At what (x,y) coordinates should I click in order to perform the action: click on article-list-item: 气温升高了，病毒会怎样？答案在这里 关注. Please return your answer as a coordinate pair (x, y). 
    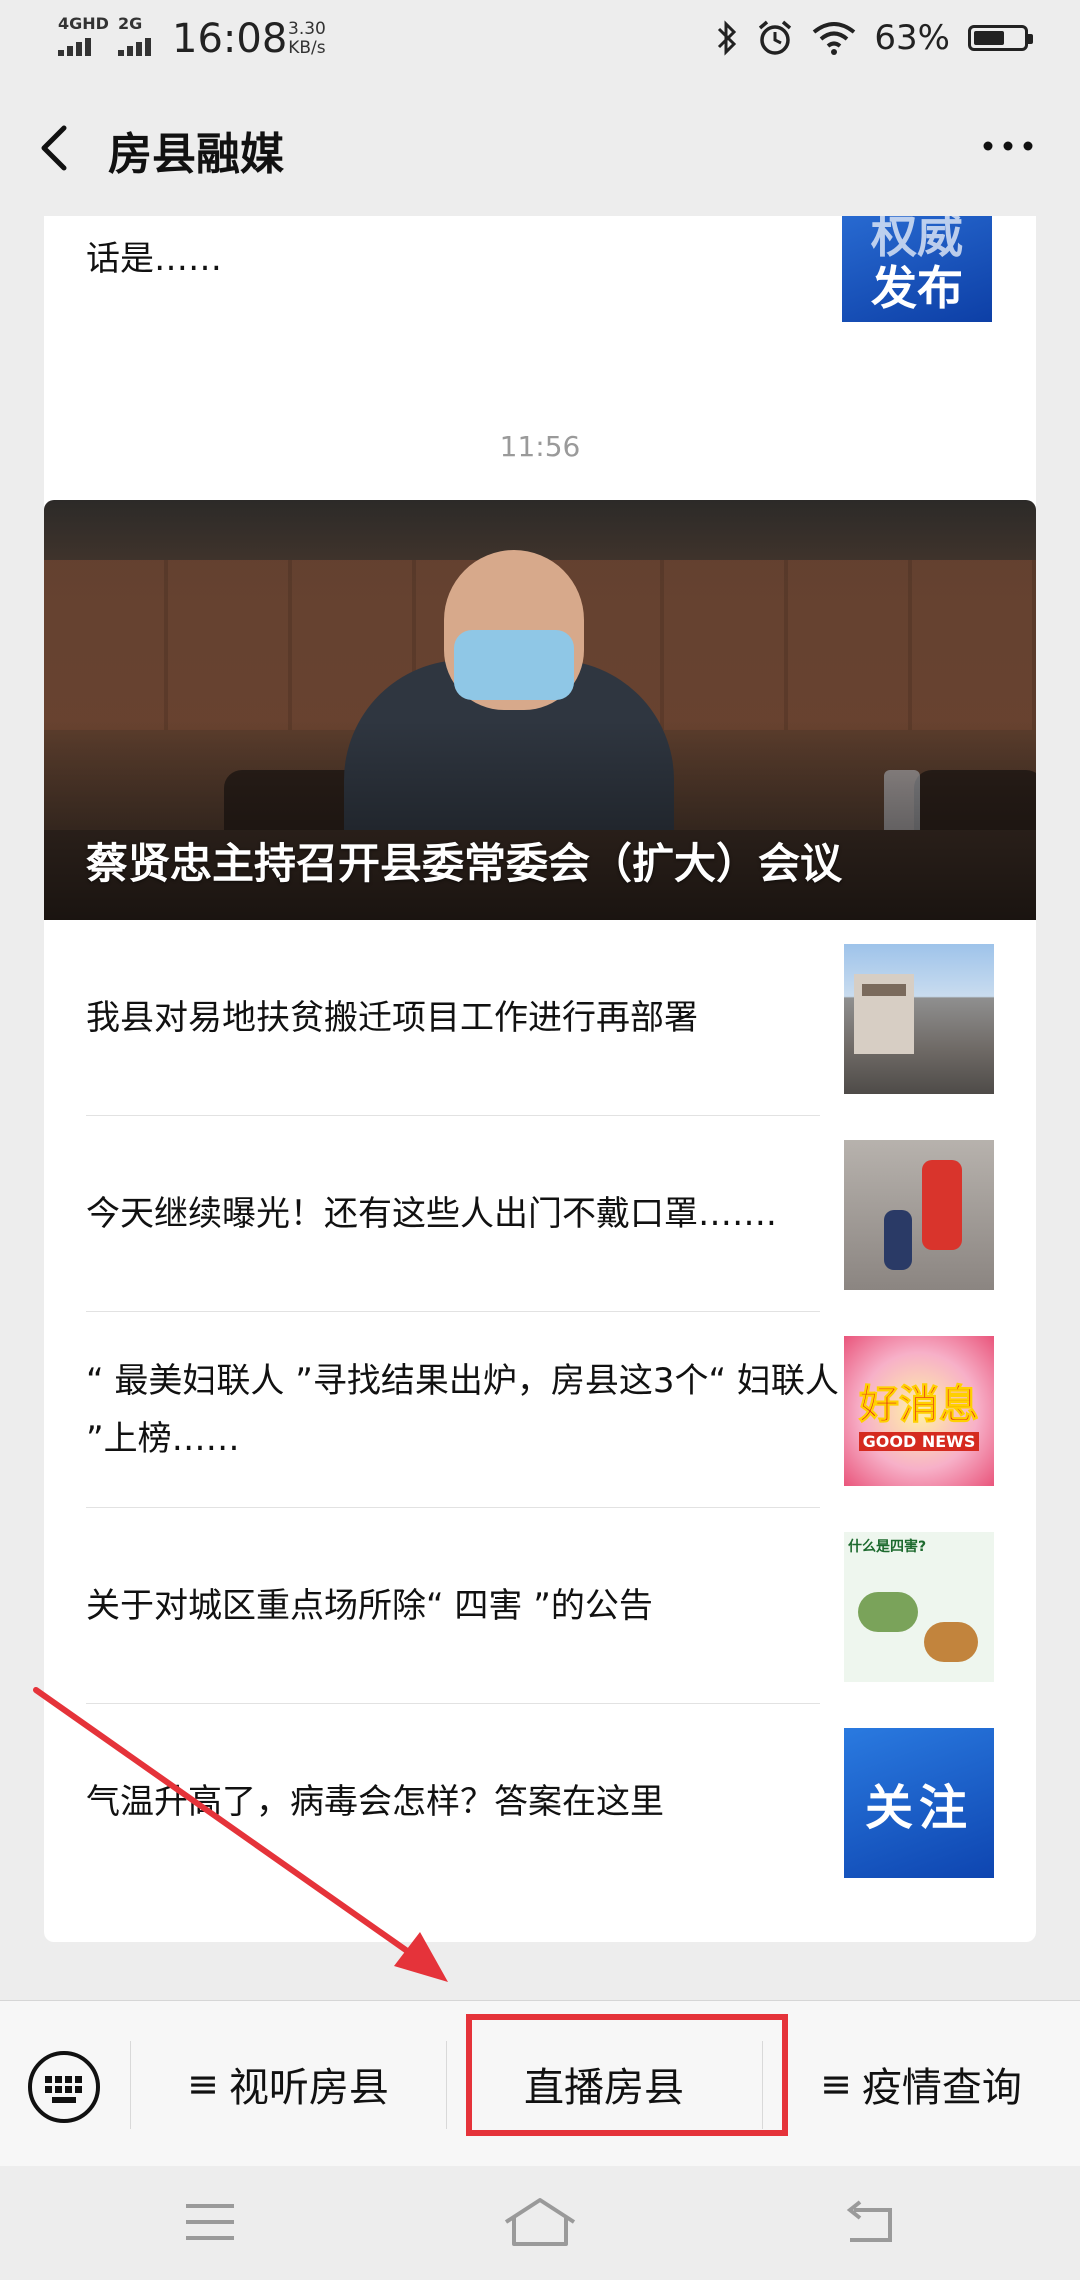
    Looking at the image, I should click on (540, 1802).